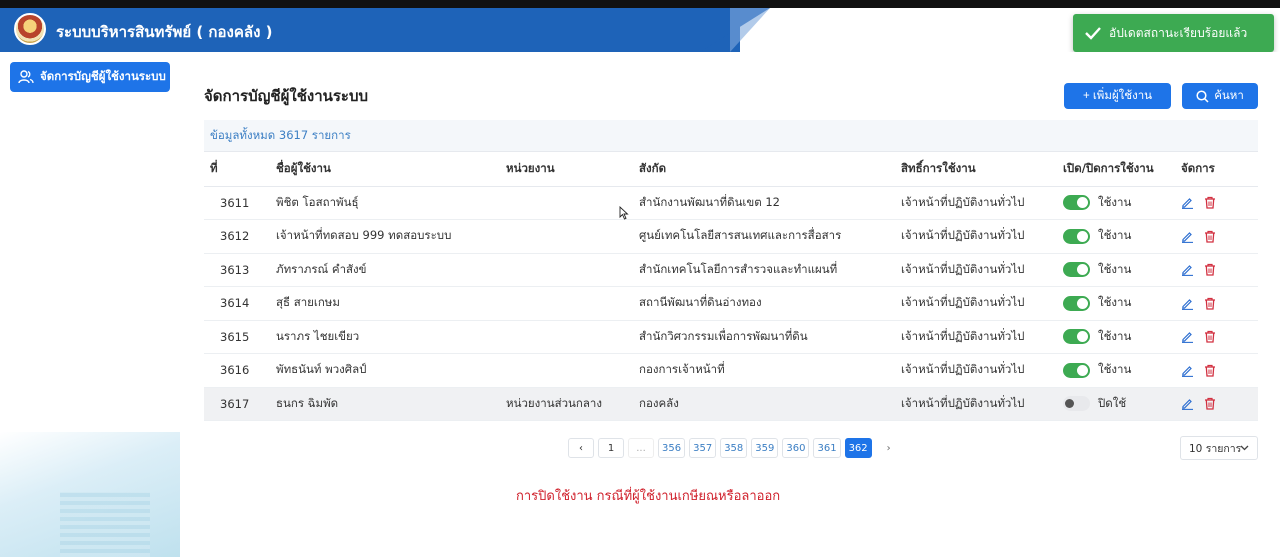 The width and height of the screenshot is (1280, 557). Describe the element at coordinates (764, 370) in the screenshot. I see `user-affiliation: กองการเจ้าหน้าที่` at that location.